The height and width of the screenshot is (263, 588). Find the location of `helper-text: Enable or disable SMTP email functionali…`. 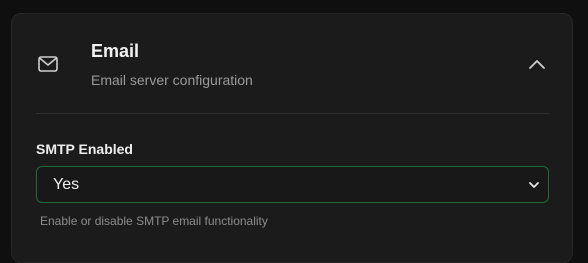

helper-text: Enable or disable SMTP email functionali… is located at coordinates (154, 221).